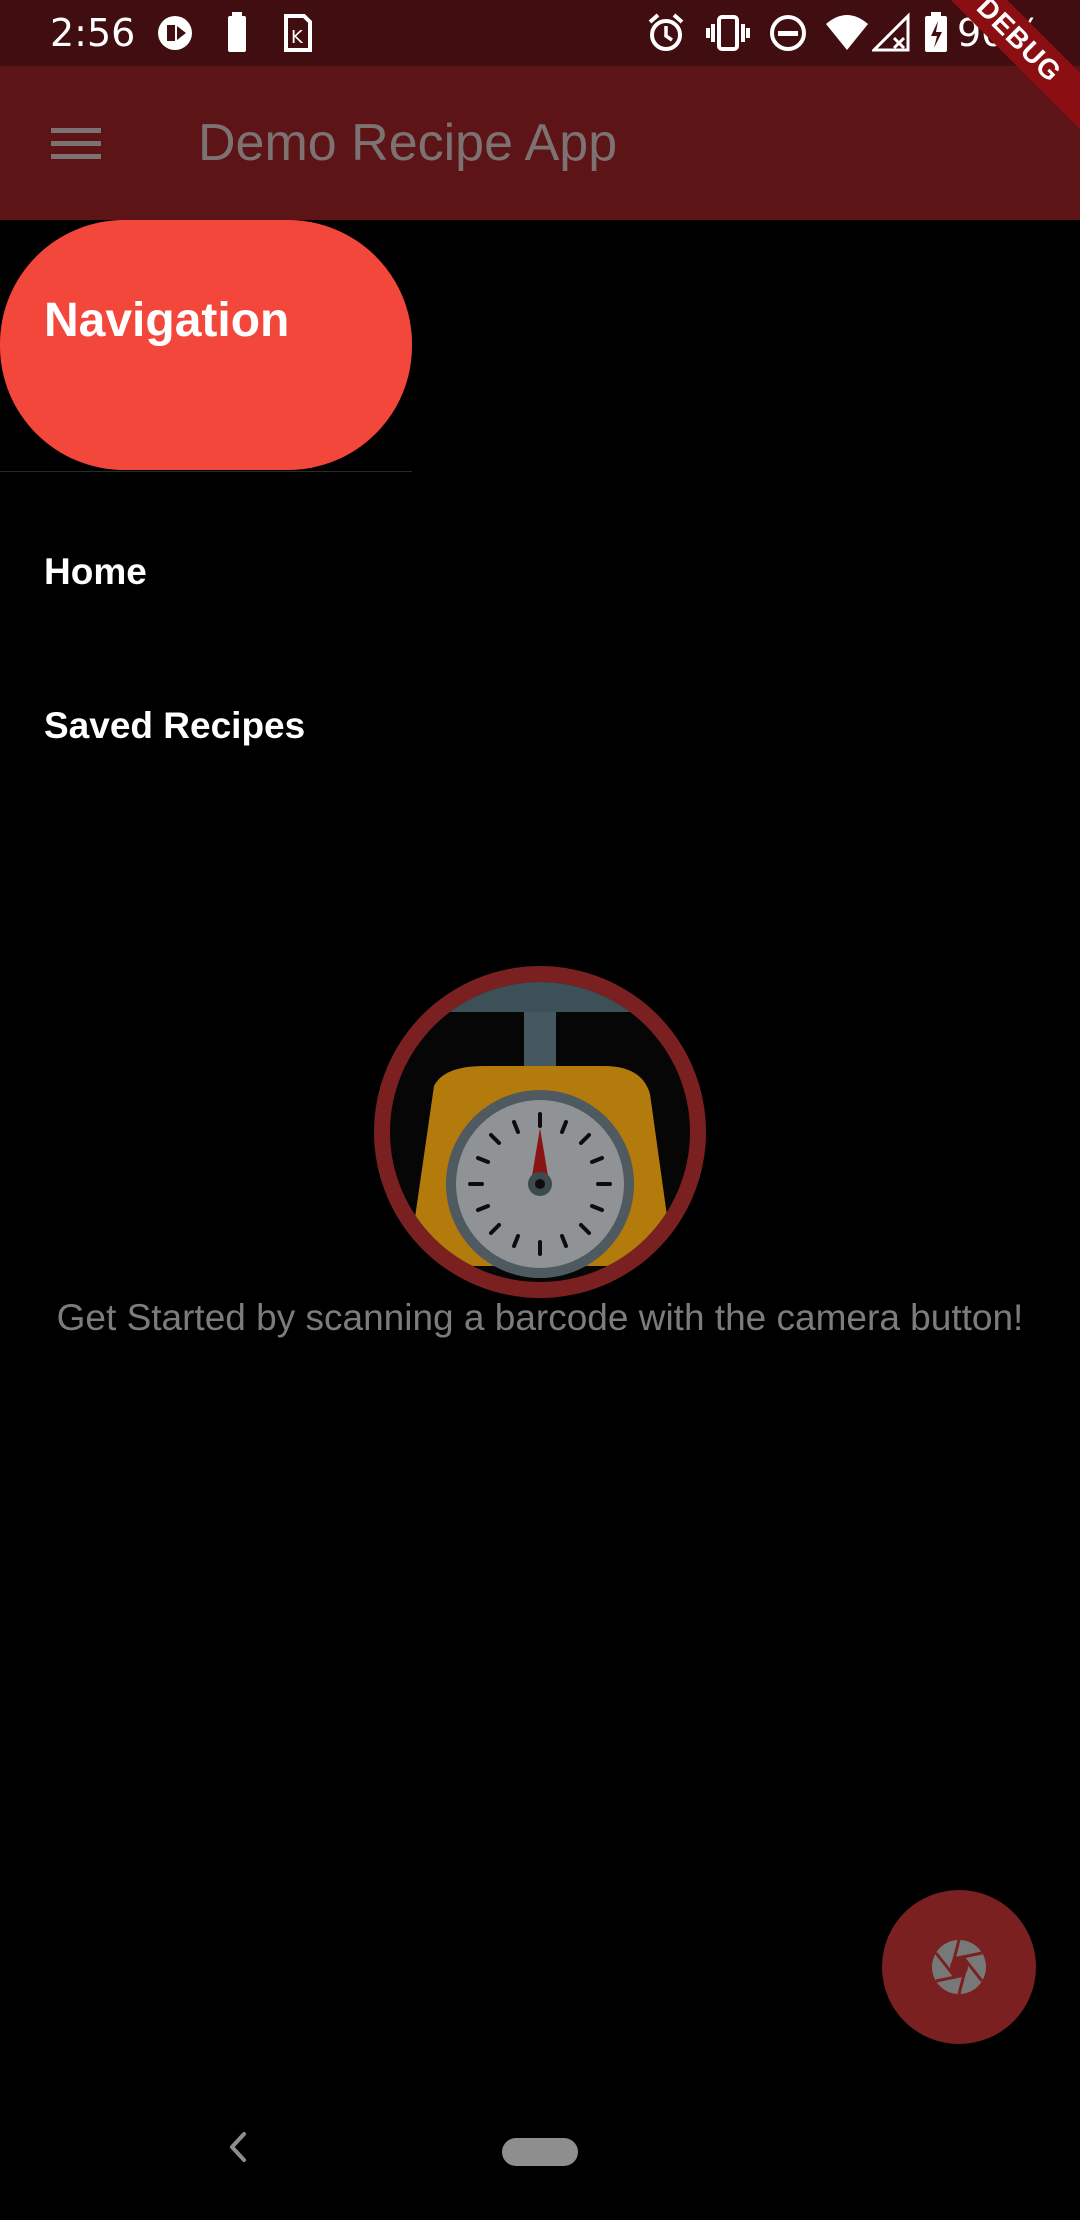 The image size is (1080, 2220). Describe the element at coordinates (540, 33) in the screenshot. I see `status-bar: 2:56 K` at that location.